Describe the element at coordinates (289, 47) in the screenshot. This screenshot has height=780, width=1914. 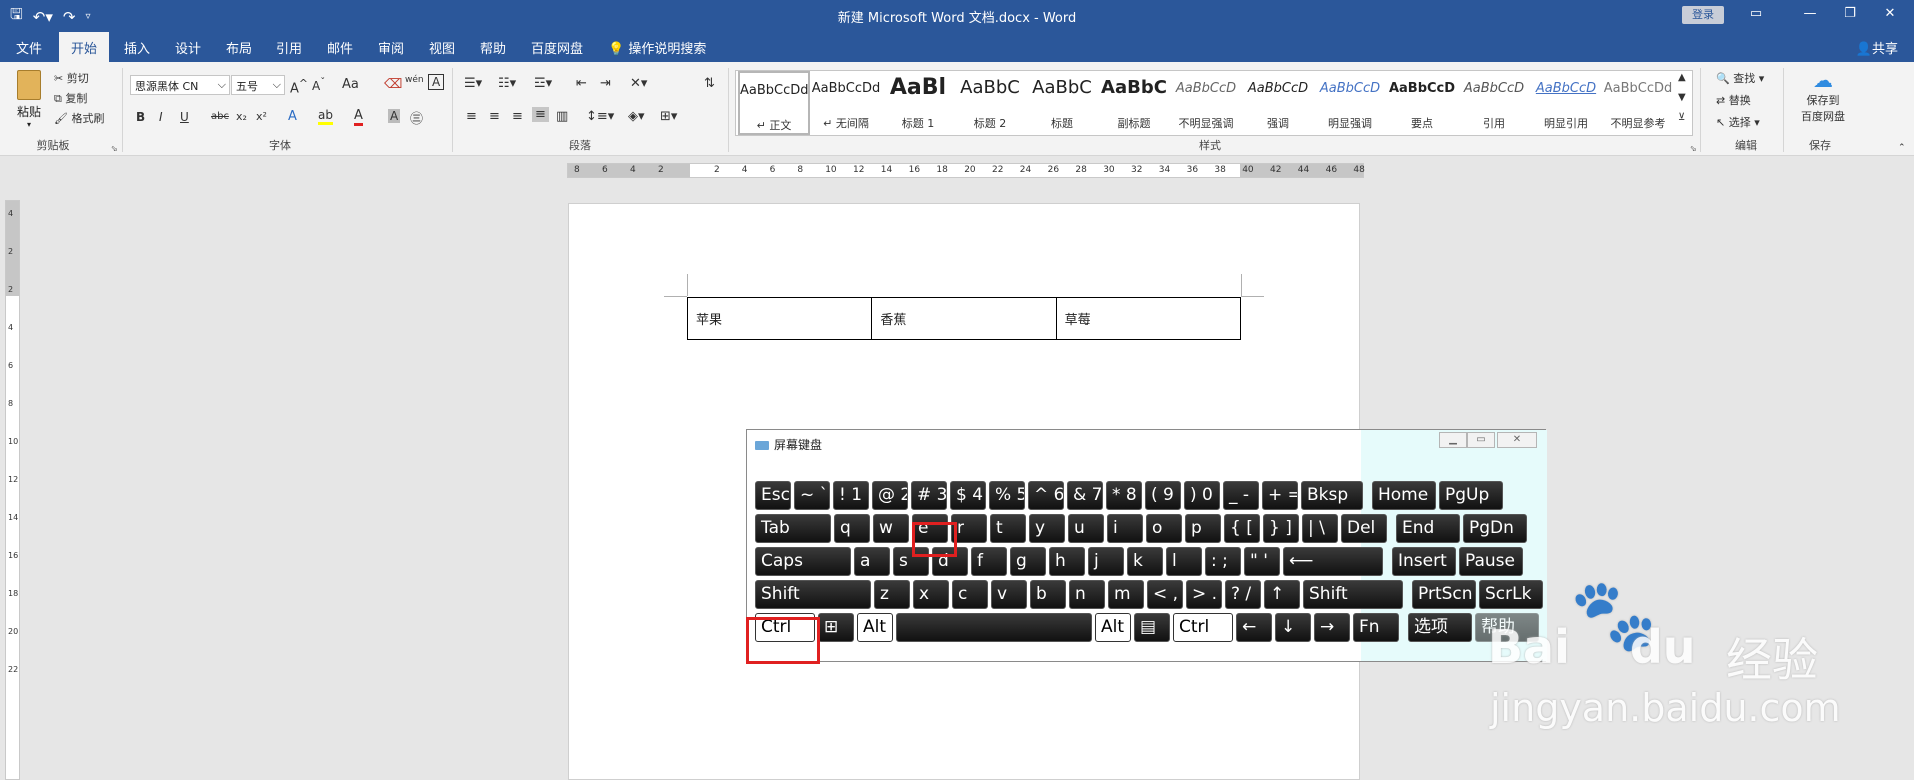
I see `tab-references: 引用` at that location.